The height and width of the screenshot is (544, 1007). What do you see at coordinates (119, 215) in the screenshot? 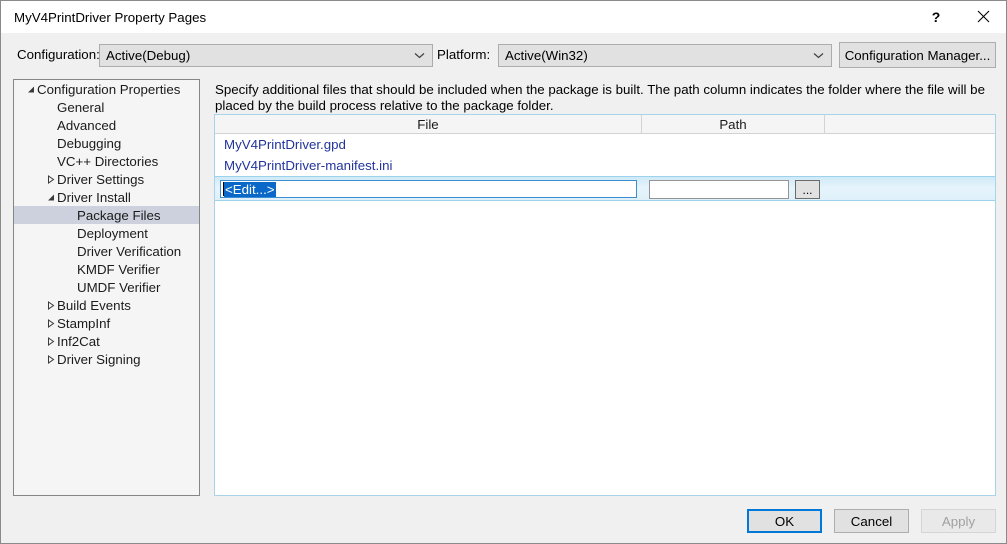
I see `tree-item-label: Package Files` at bounding box center [119, 215].